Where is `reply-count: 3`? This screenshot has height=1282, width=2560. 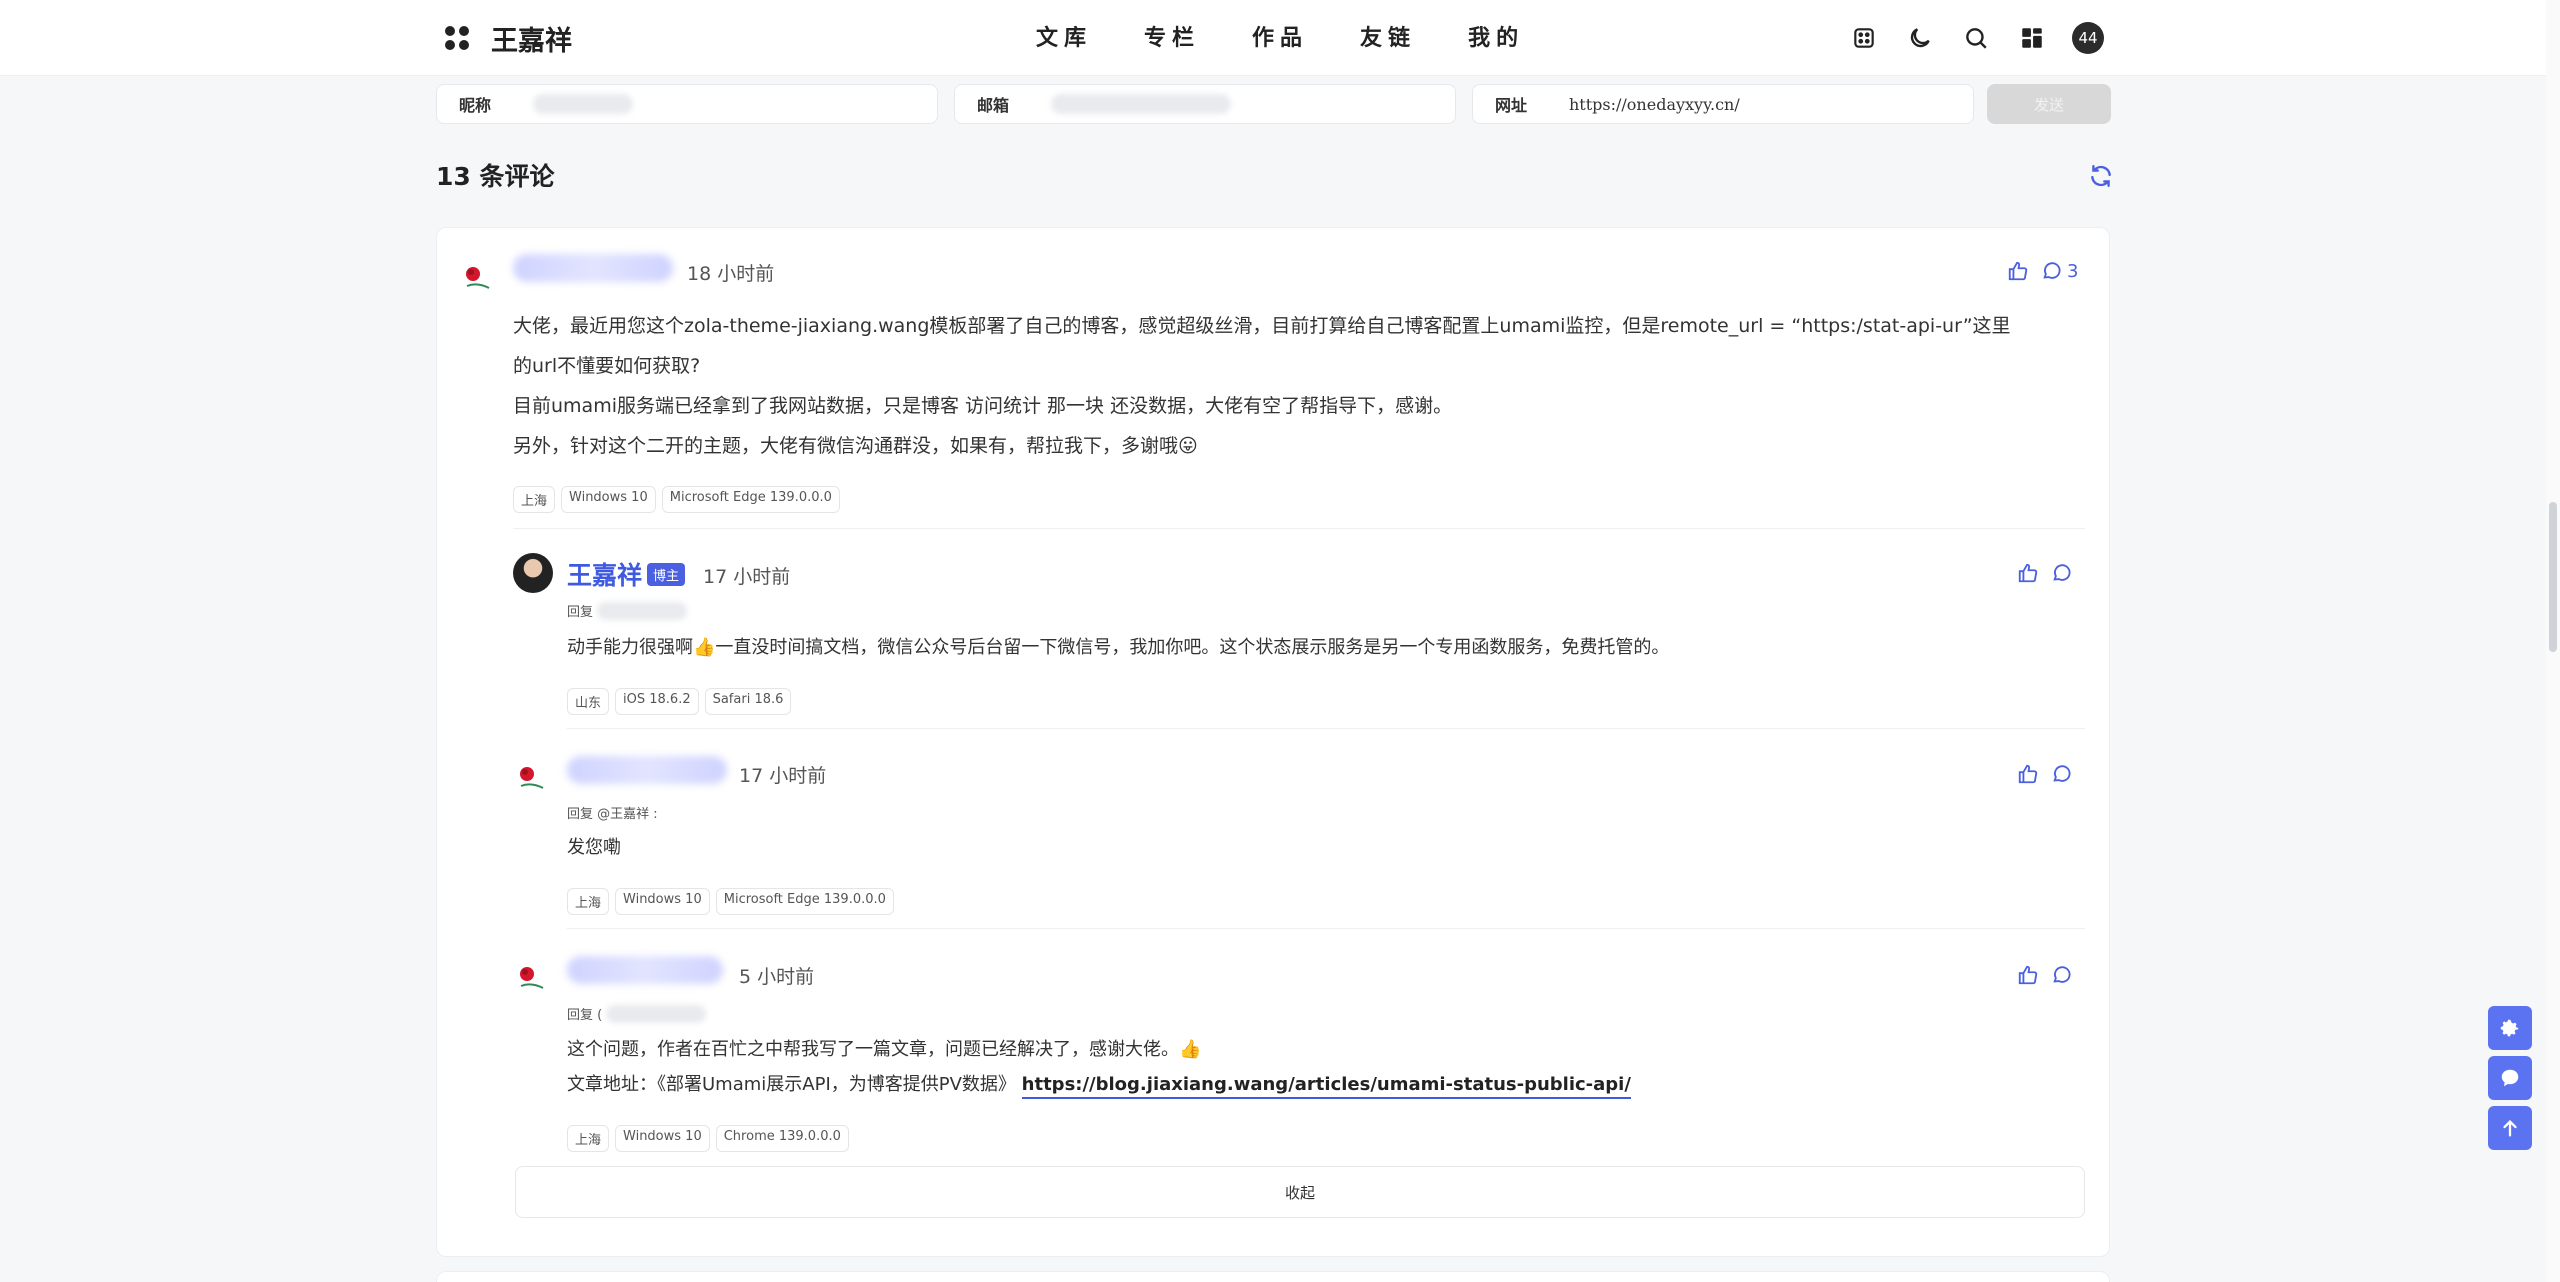
reply-count: 3 is located at coordinates (2073, 271).